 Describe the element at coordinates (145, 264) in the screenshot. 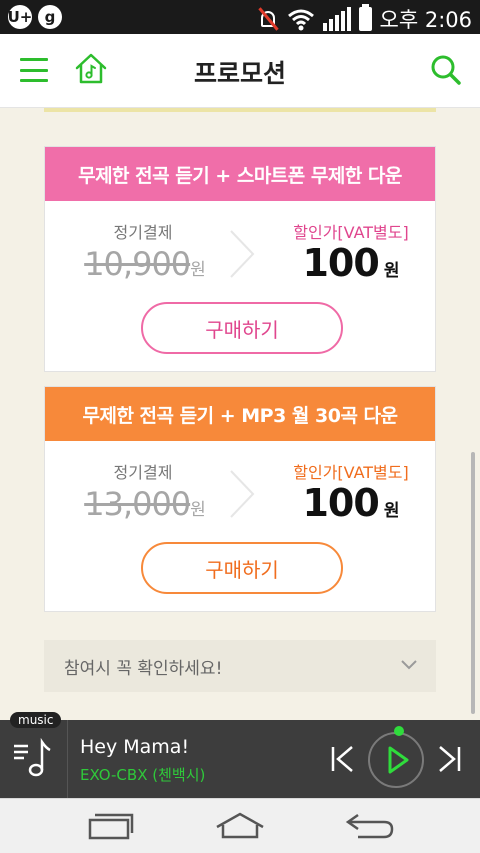

I see `regular-price: 10,900원` at that location.